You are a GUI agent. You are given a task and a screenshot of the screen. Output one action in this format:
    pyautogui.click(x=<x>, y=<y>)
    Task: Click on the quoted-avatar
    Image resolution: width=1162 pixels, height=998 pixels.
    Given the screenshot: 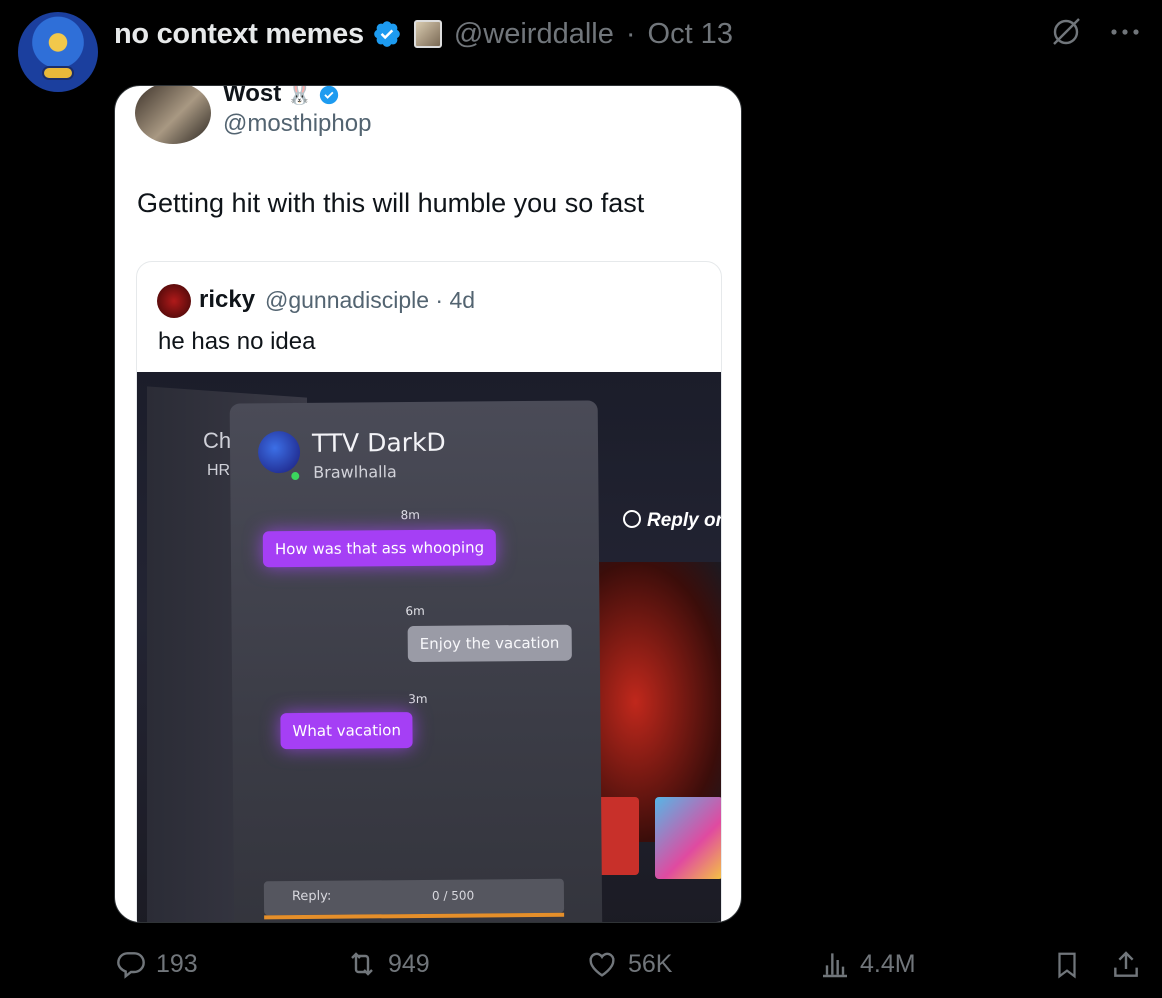 What is the action you would take?
    pyautogui.click(x=173, y=115)
    